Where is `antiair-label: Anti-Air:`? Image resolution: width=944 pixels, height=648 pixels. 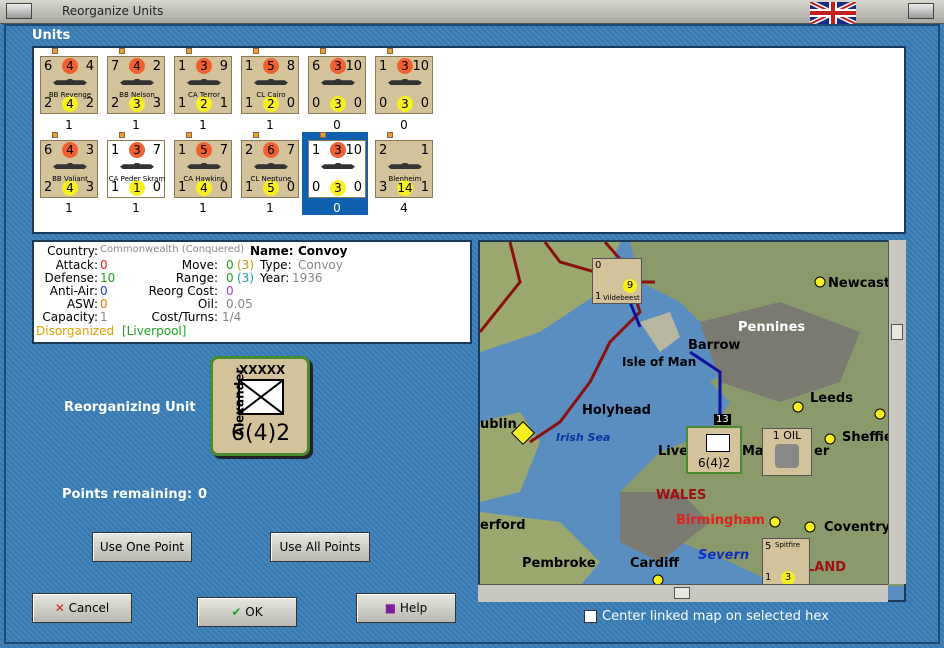 antiair-label: Anti-Air: is located at coordinates (73, 291).